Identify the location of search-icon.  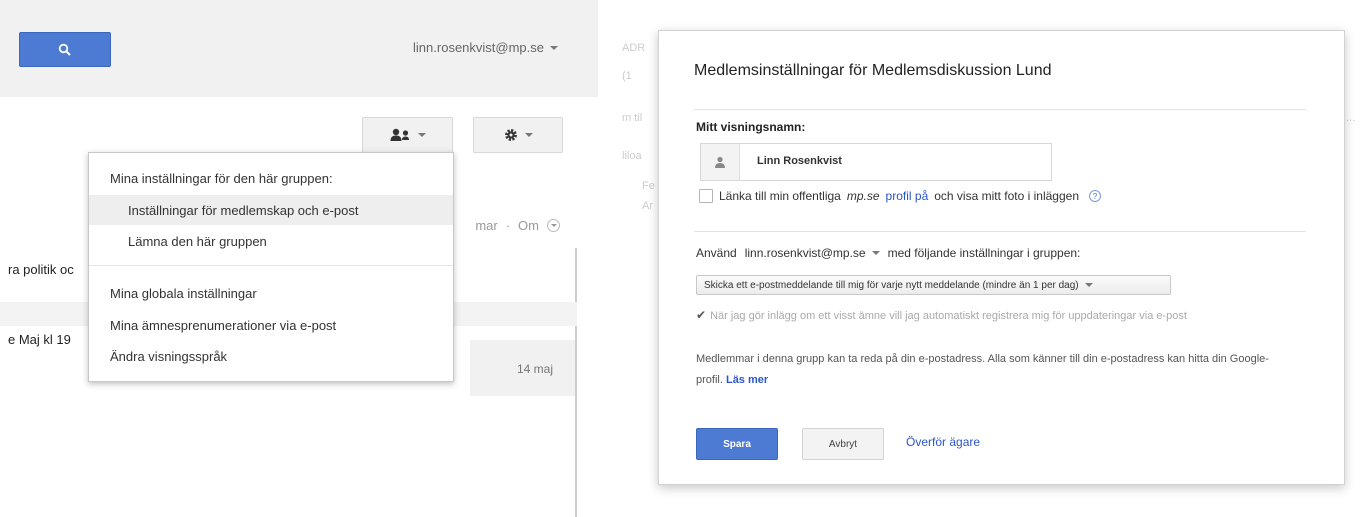
(64, 49).